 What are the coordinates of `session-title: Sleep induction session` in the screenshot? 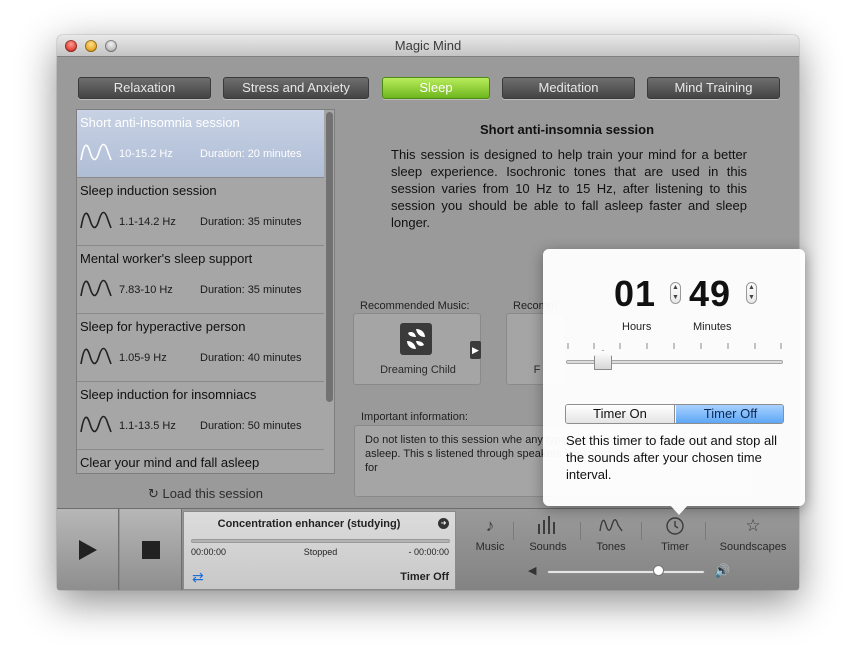 It's located at (148, 190).